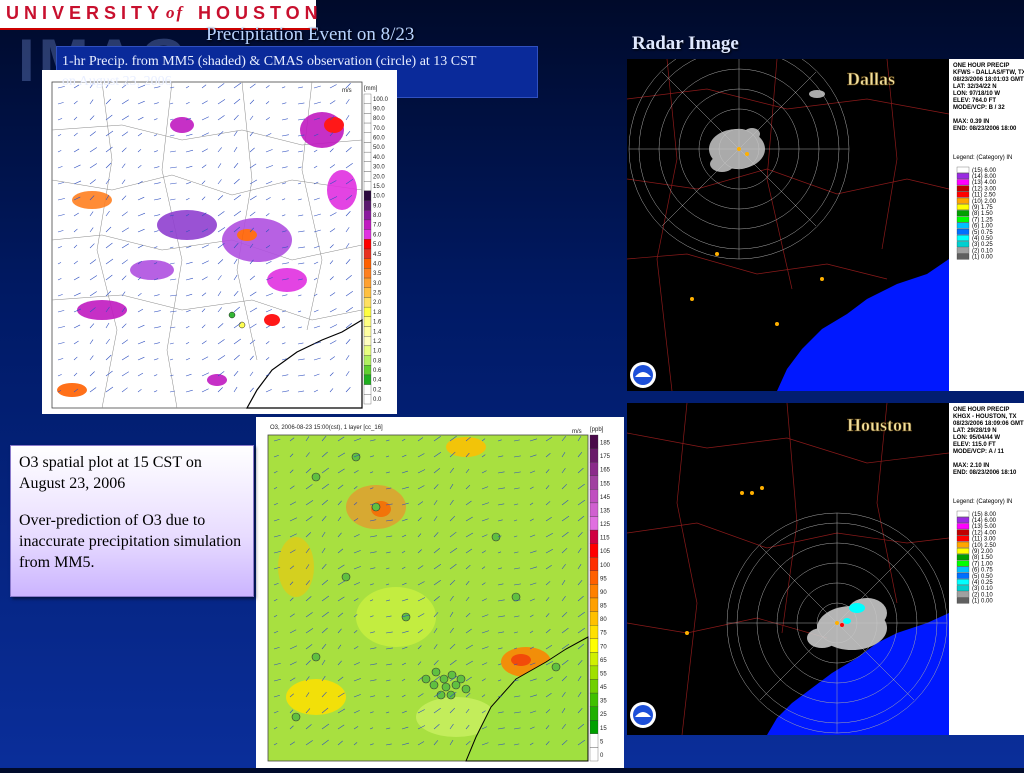 This screenshot has height=773, width=1024. What do you see at coordinates (379, 139) in the screenshot?
I see `colorbar-tick-label: 60.0` at bounding box center [379, 139].